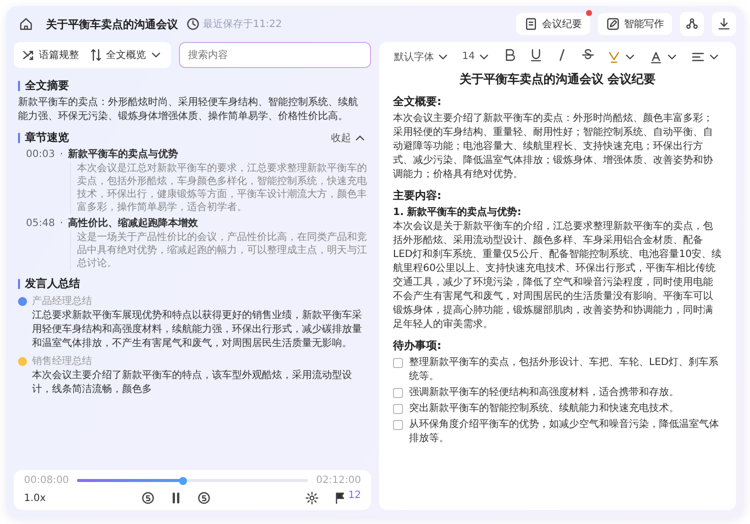  What do you see at coordinates (422, 57) in the screenshot?
I see `font-dropdown: 默认字体` at bounding box center [422, 57].